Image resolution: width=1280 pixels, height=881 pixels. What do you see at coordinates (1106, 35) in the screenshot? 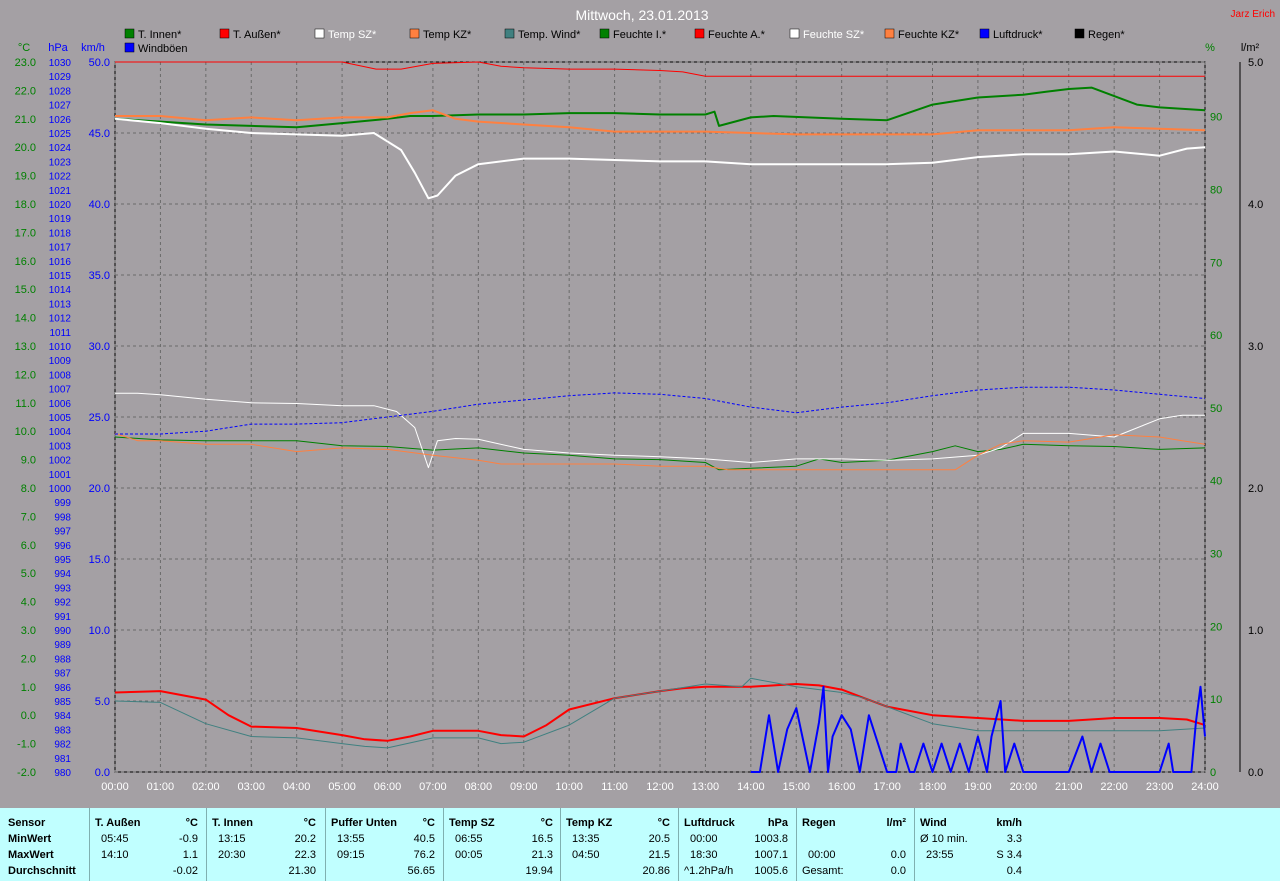
I see `legend-label: Regen*` at bounding box center [1106, 35].